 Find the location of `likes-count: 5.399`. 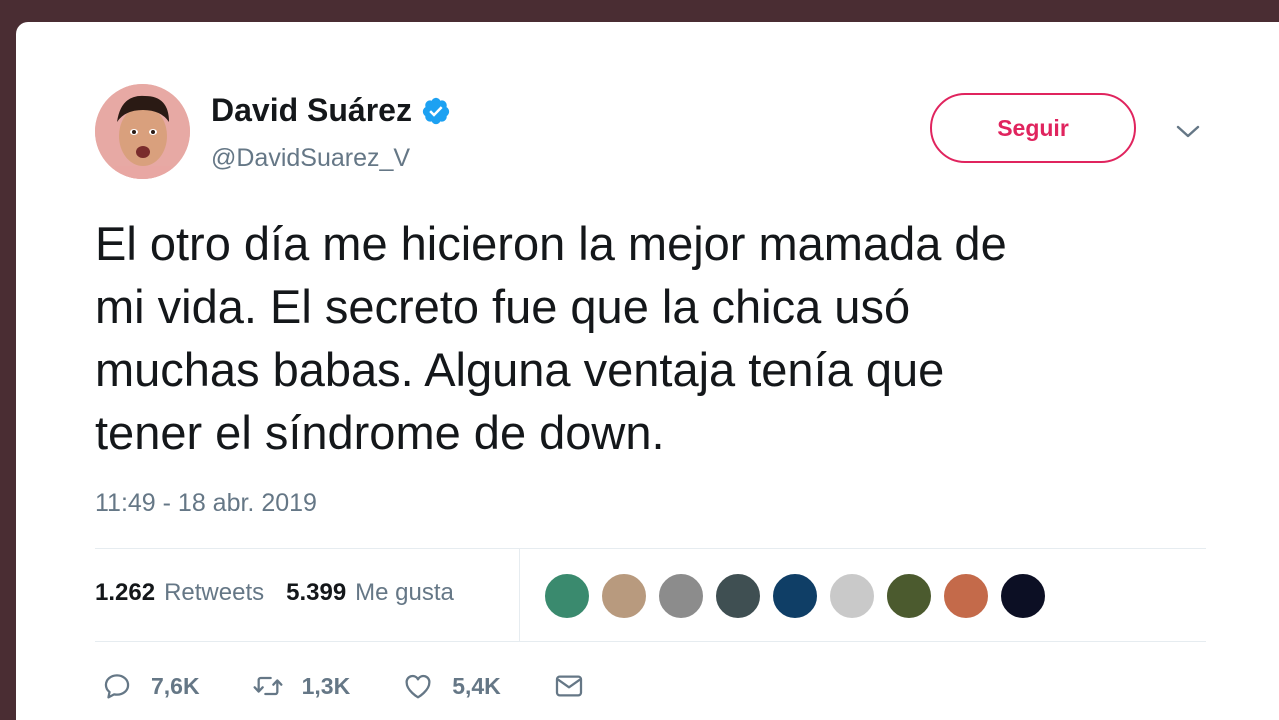

likes-count: 5.399 is located at coordinates (316, 593).